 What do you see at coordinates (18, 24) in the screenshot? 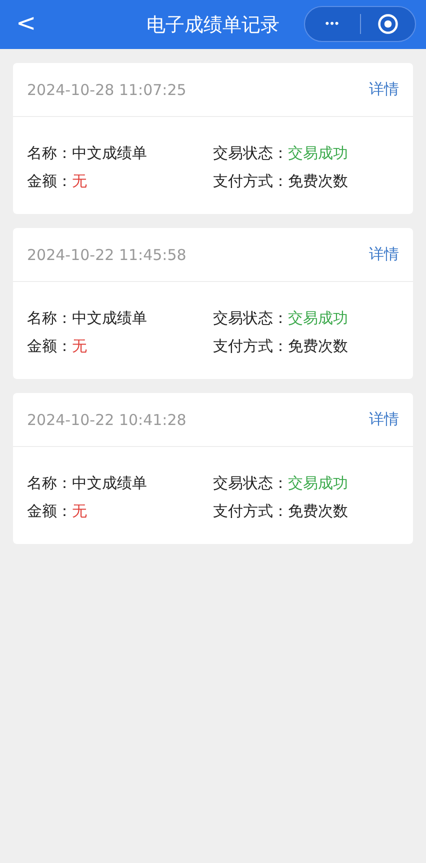
I see `back-button: <` at bounding box center [18, 24].